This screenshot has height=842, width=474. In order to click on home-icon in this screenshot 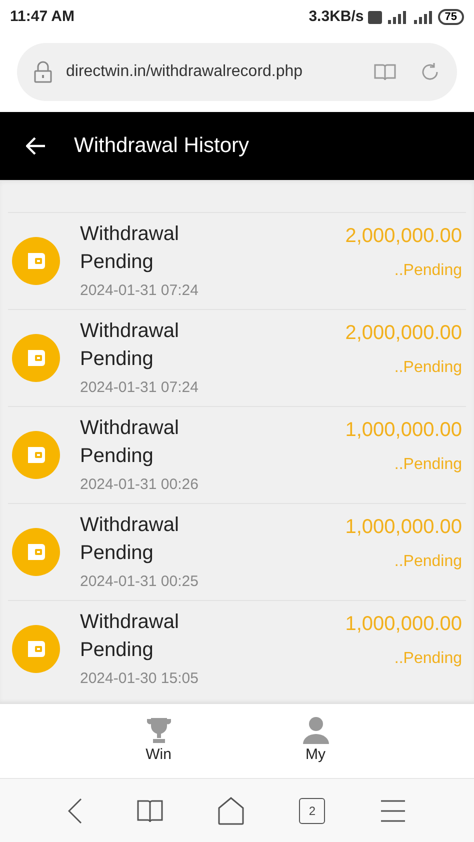, I will do `click(231, 810)`.